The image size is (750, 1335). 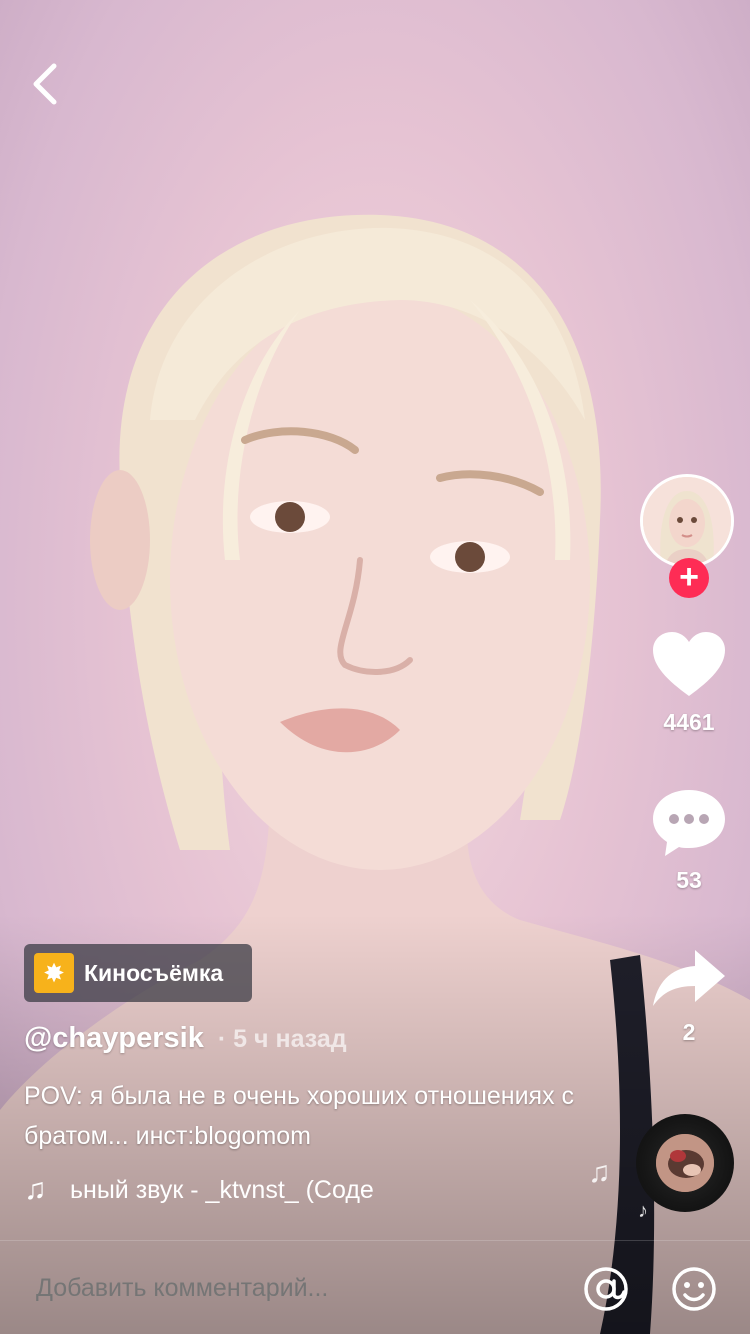 What do you see at coordinates (689, 1032) in the screenshot?
I see `share-count: 2` at bounding box center [689, 1032].